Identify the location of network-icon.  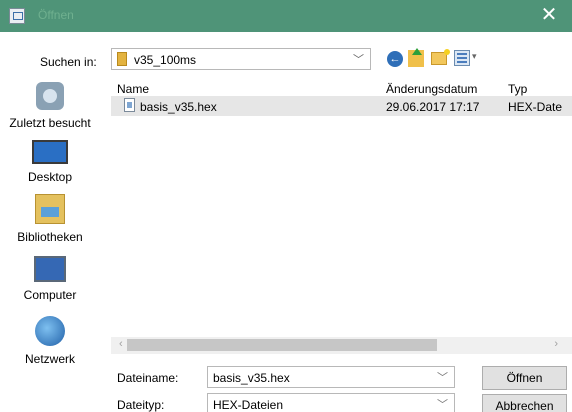
(50, 331).